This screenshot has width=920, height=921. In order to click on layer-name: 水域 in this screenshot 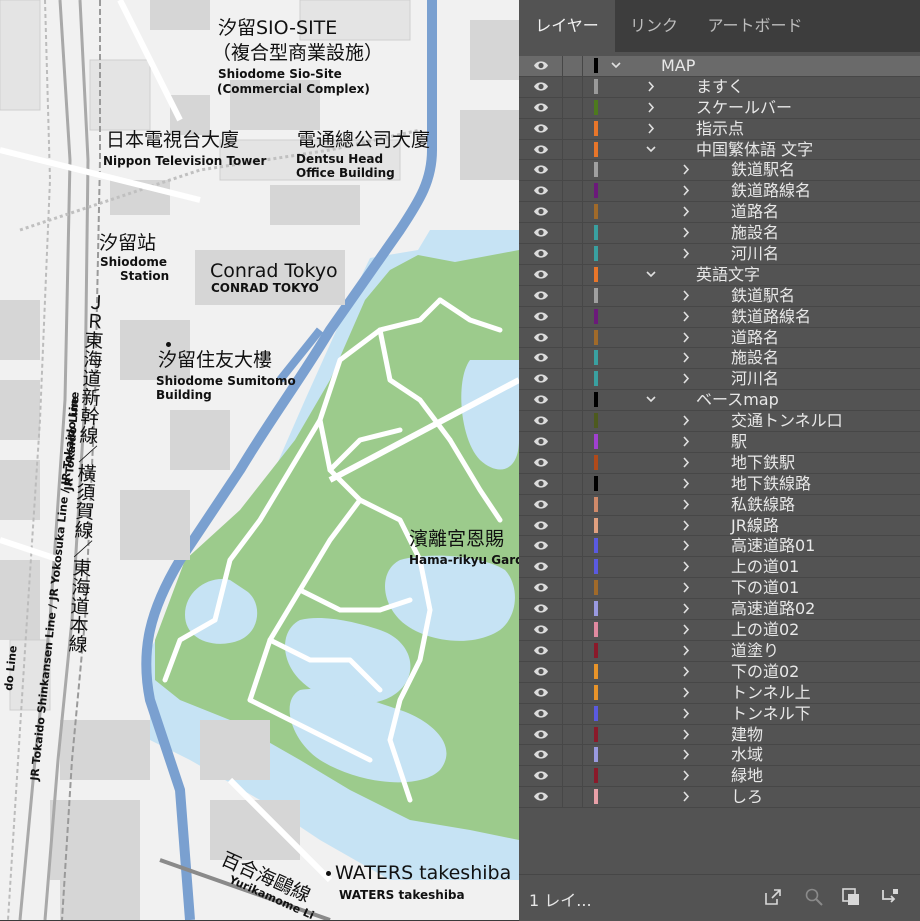, I will do `click(747, 754)`.